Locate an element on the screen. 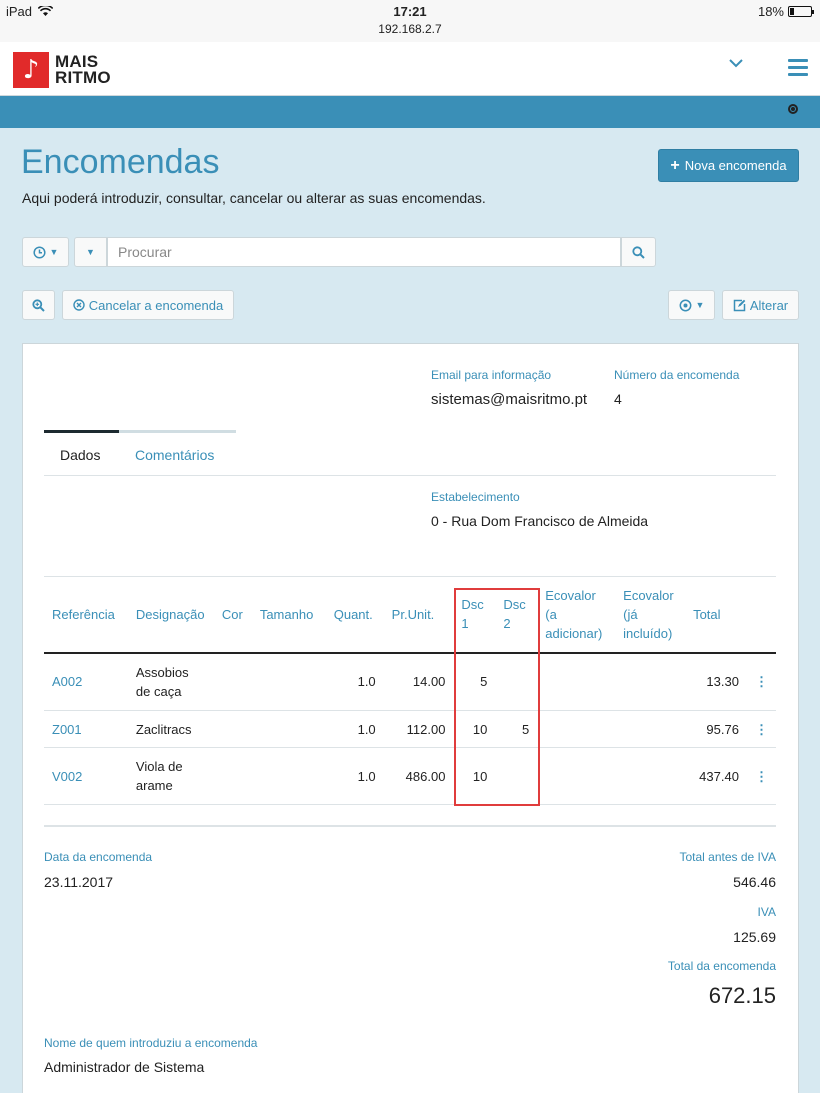 Image resolution: width=820 pixels, height=1093 pixels. plus-icon: + is located at coordinates (675, 165).